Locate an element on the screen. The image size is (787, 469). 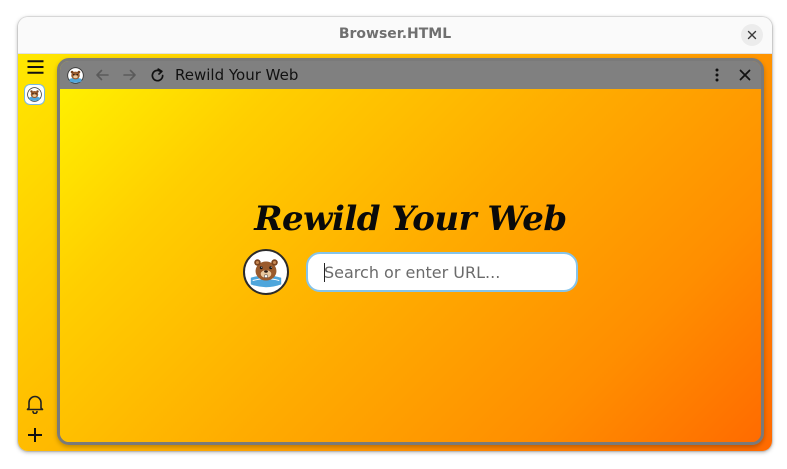
forward-button is located at coordinates (130, 75).